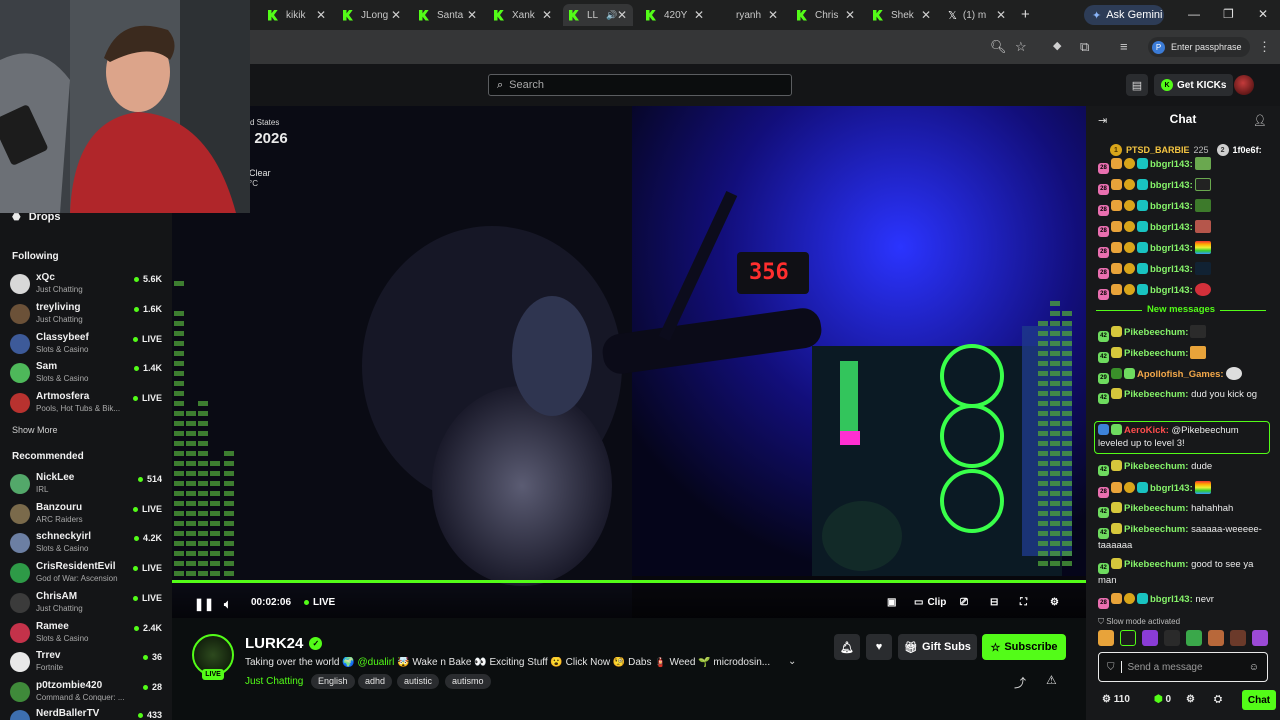 The image size is (1280, 720). I want to click on search-input: ⌕ Search, so click(640, 85).